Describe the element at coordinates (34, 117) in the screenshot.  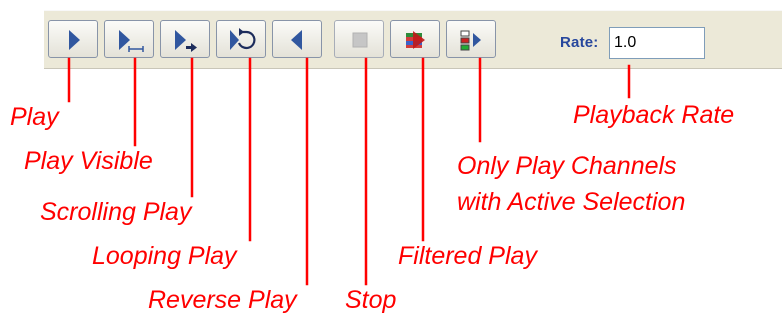
I see `play-callout: Play` at that location.